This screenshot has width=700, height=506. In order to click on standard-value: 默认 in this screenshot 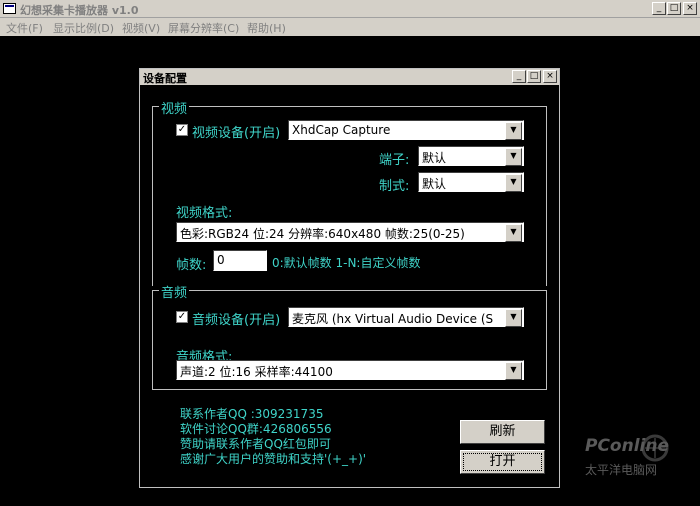, I will do `click(434, 184)`.